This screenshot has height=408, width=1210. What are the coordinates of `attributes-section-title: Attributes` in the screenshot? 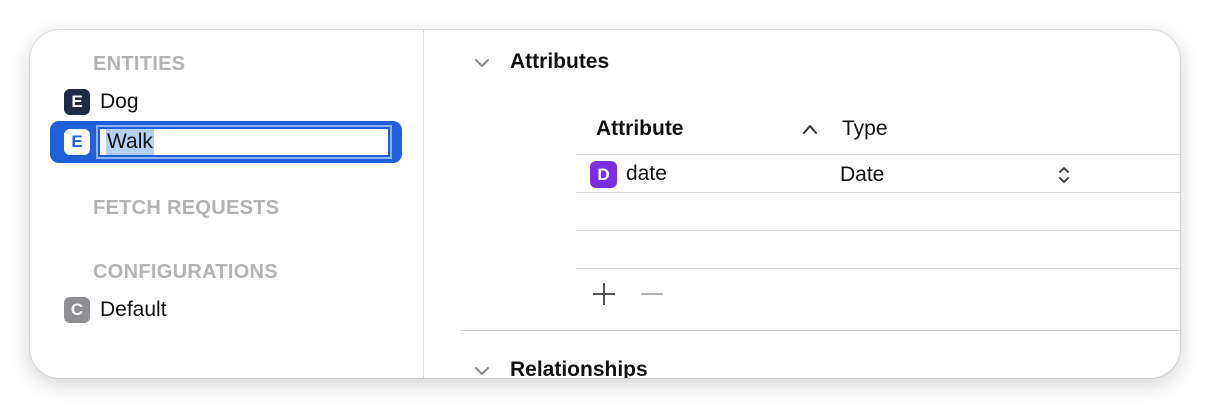 It's located at (559, 62).